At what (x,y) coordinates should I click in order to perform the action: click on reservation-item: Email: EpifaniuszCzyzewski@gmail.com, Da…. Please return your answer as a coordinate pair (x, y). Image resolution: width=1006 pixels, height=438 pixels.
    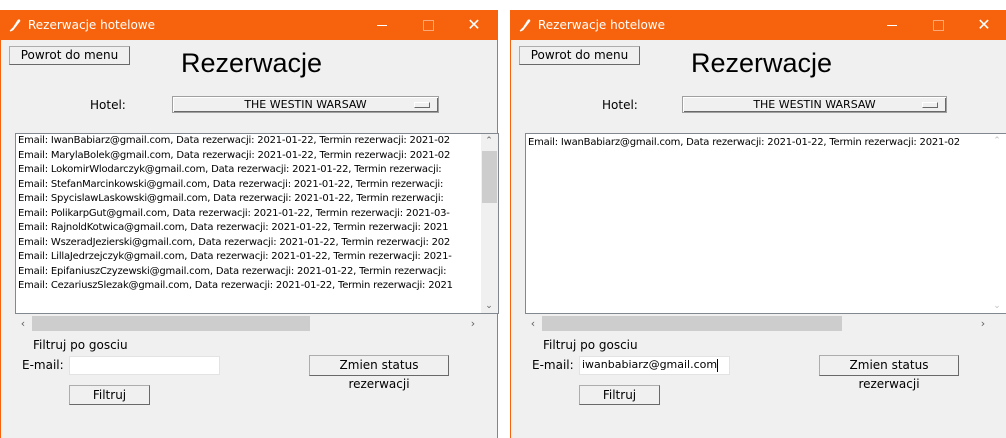
    Looking at the image, I should click on (257, 272).